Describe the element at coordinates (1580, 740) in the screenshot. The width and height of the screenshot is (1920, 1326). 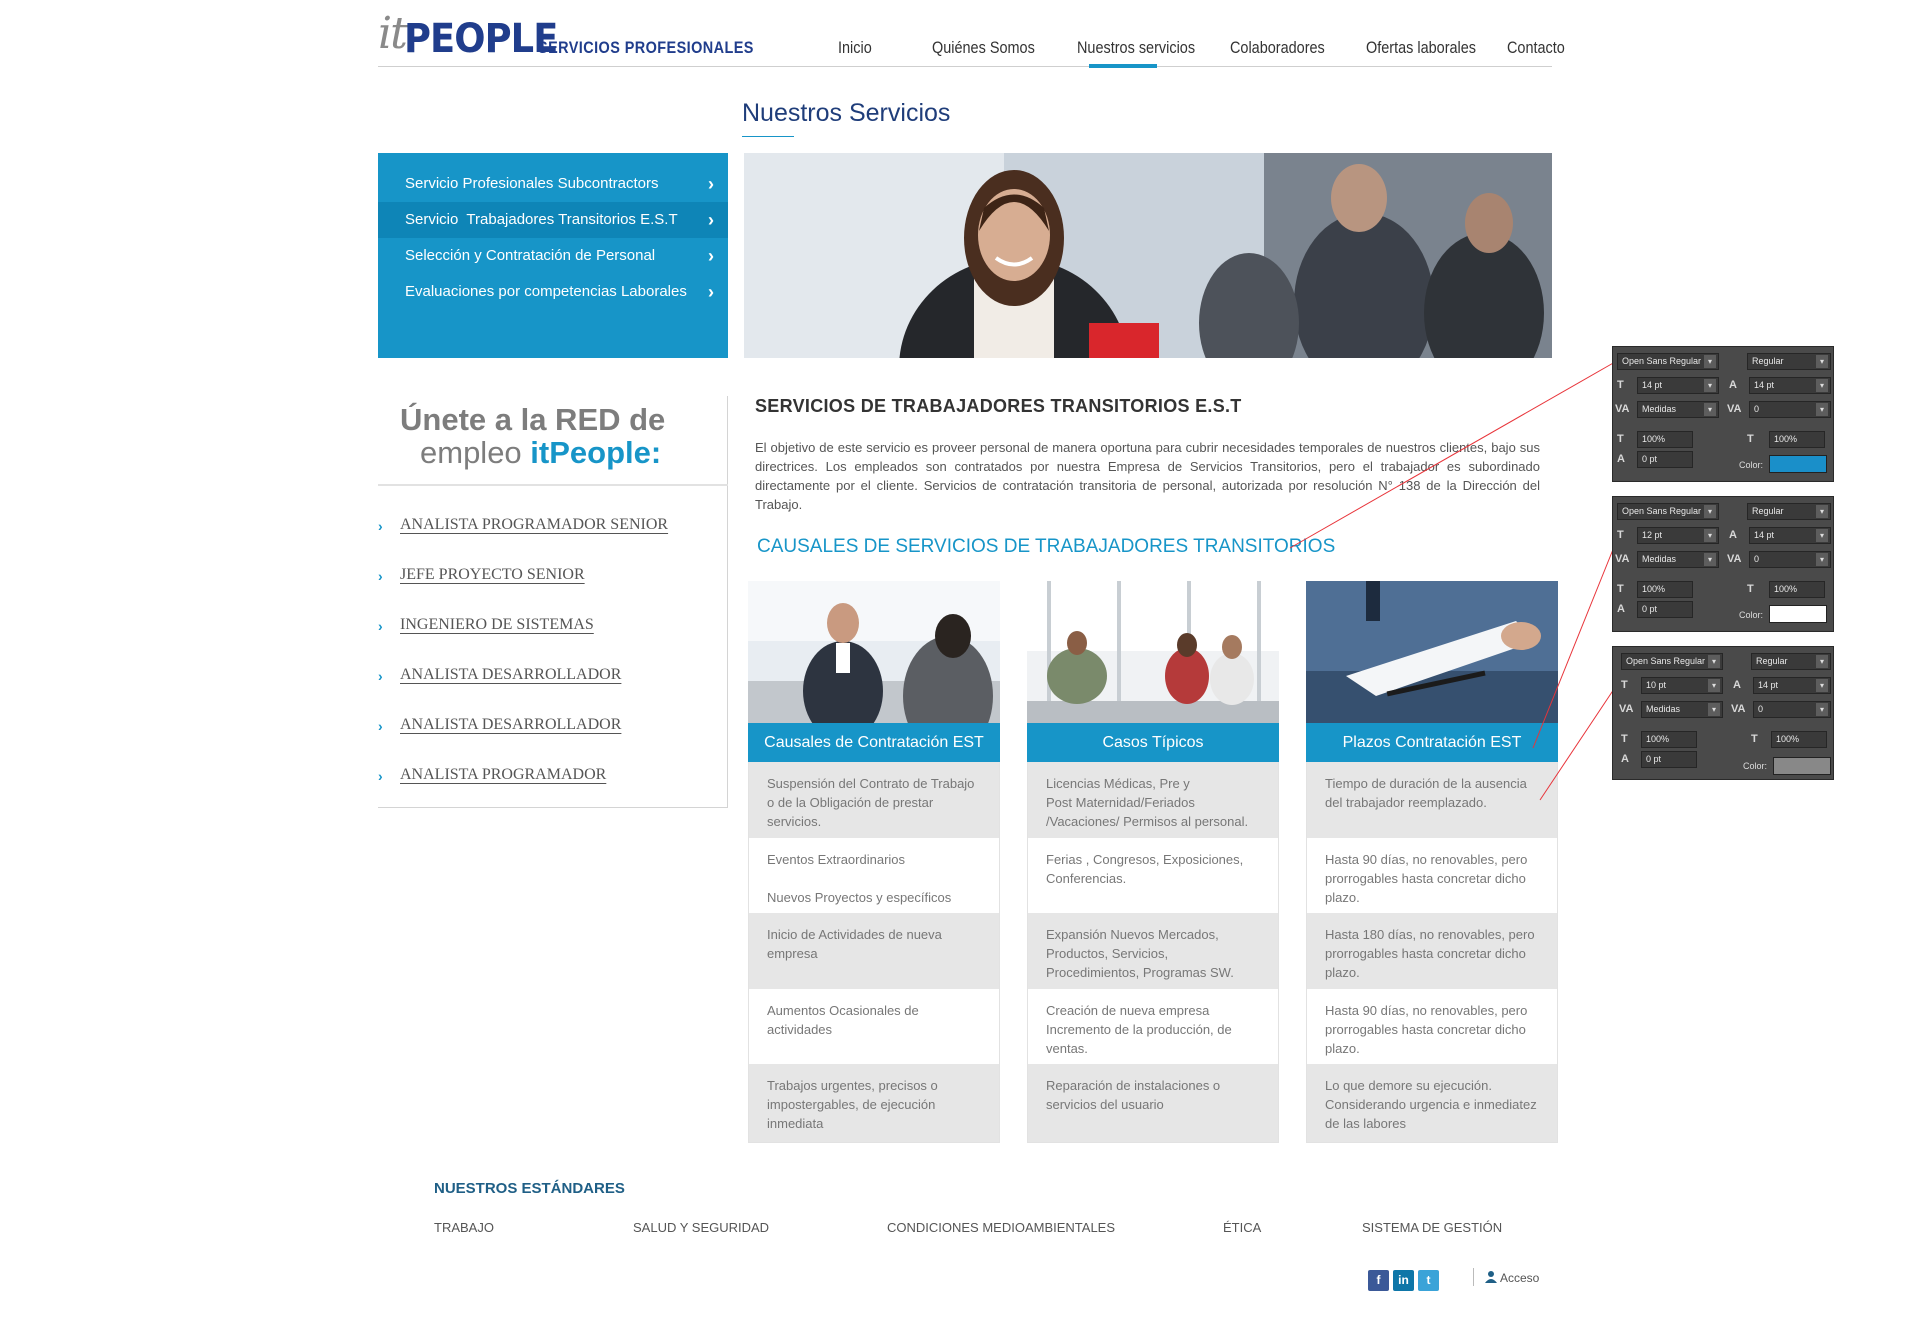
I see `annotation-line-card-row` at that location.